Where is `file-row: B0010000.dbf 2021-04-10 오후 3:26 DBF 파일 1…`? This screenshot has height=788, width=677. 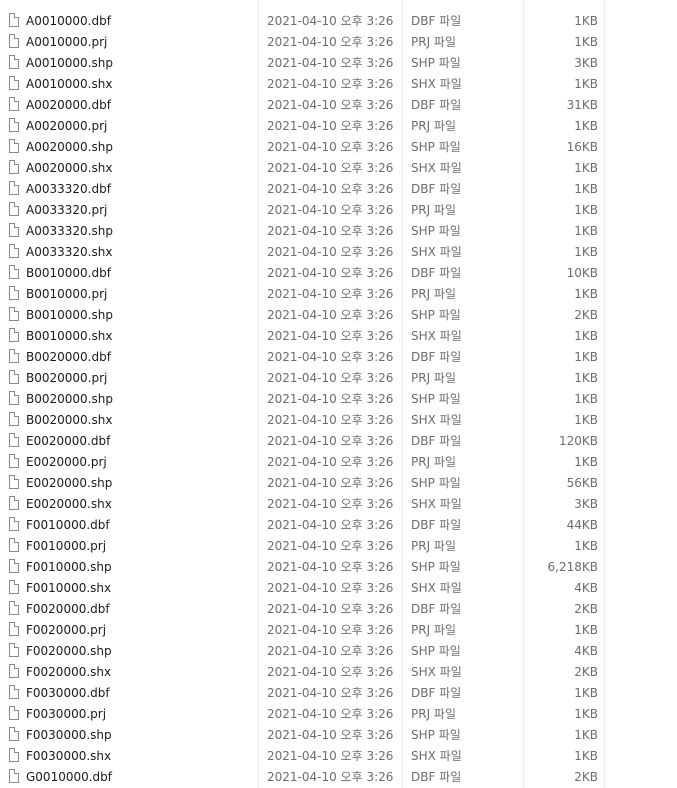
file-row: B0010000.dbf 2021-04-10 오후 3:26 DBF 파일 1… is located at coordinates (338, 273).